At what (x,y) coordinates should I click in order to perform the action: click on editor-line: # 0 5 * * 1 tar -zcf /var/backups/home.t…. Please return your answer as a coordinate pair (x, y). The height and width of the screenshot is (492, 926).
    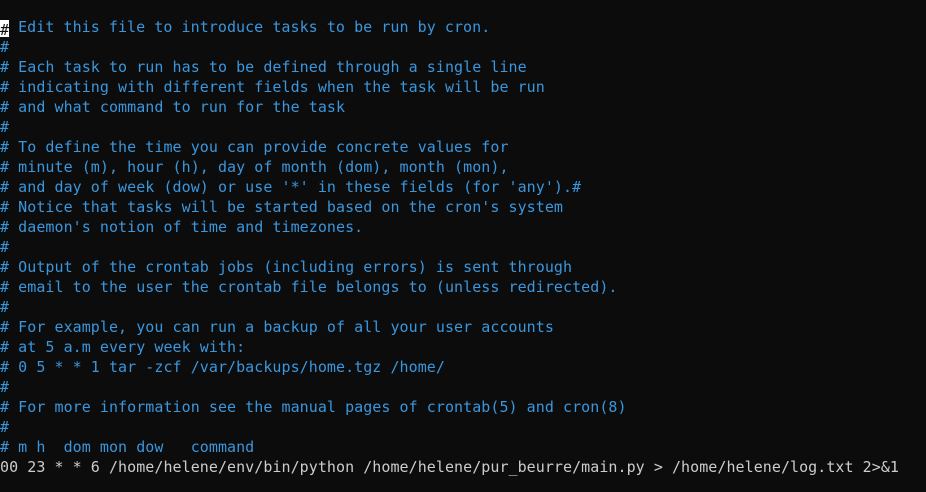
    Looking at the image, I should click on (222, 367).